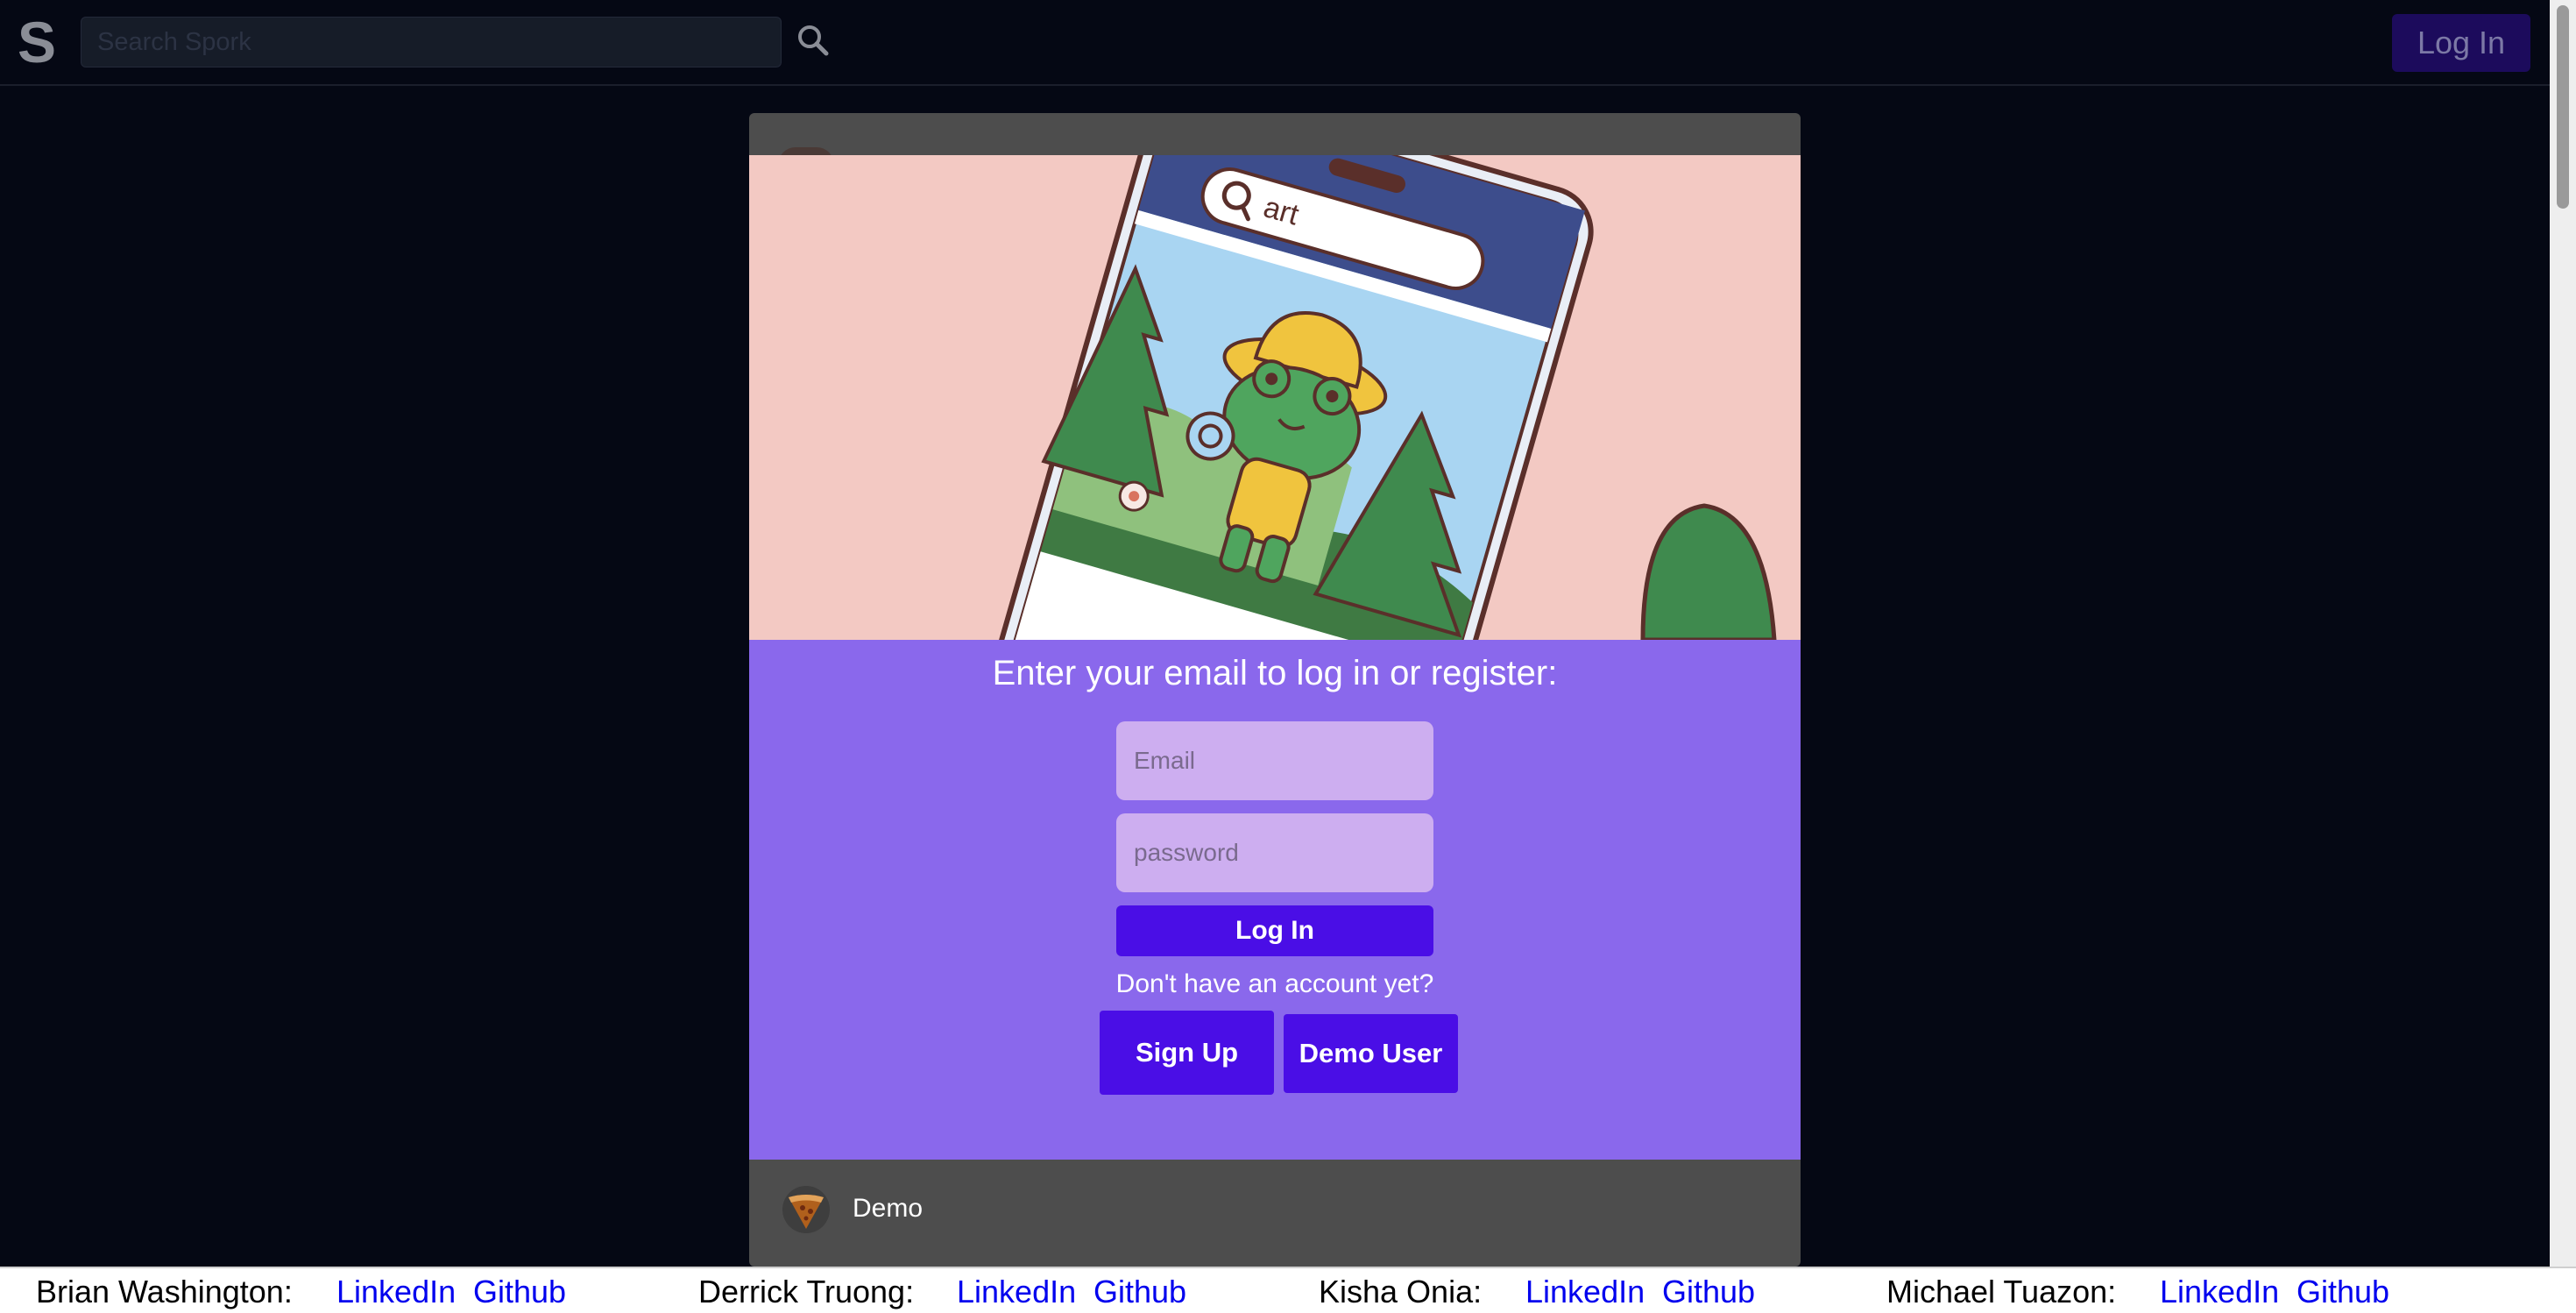 The height and width of the screenshot is (1313, 2576). What do you see at coordinates (1275, 43) in the screenshot?
I see `top-nav: S Log In` at bounding box center [1275, 43].